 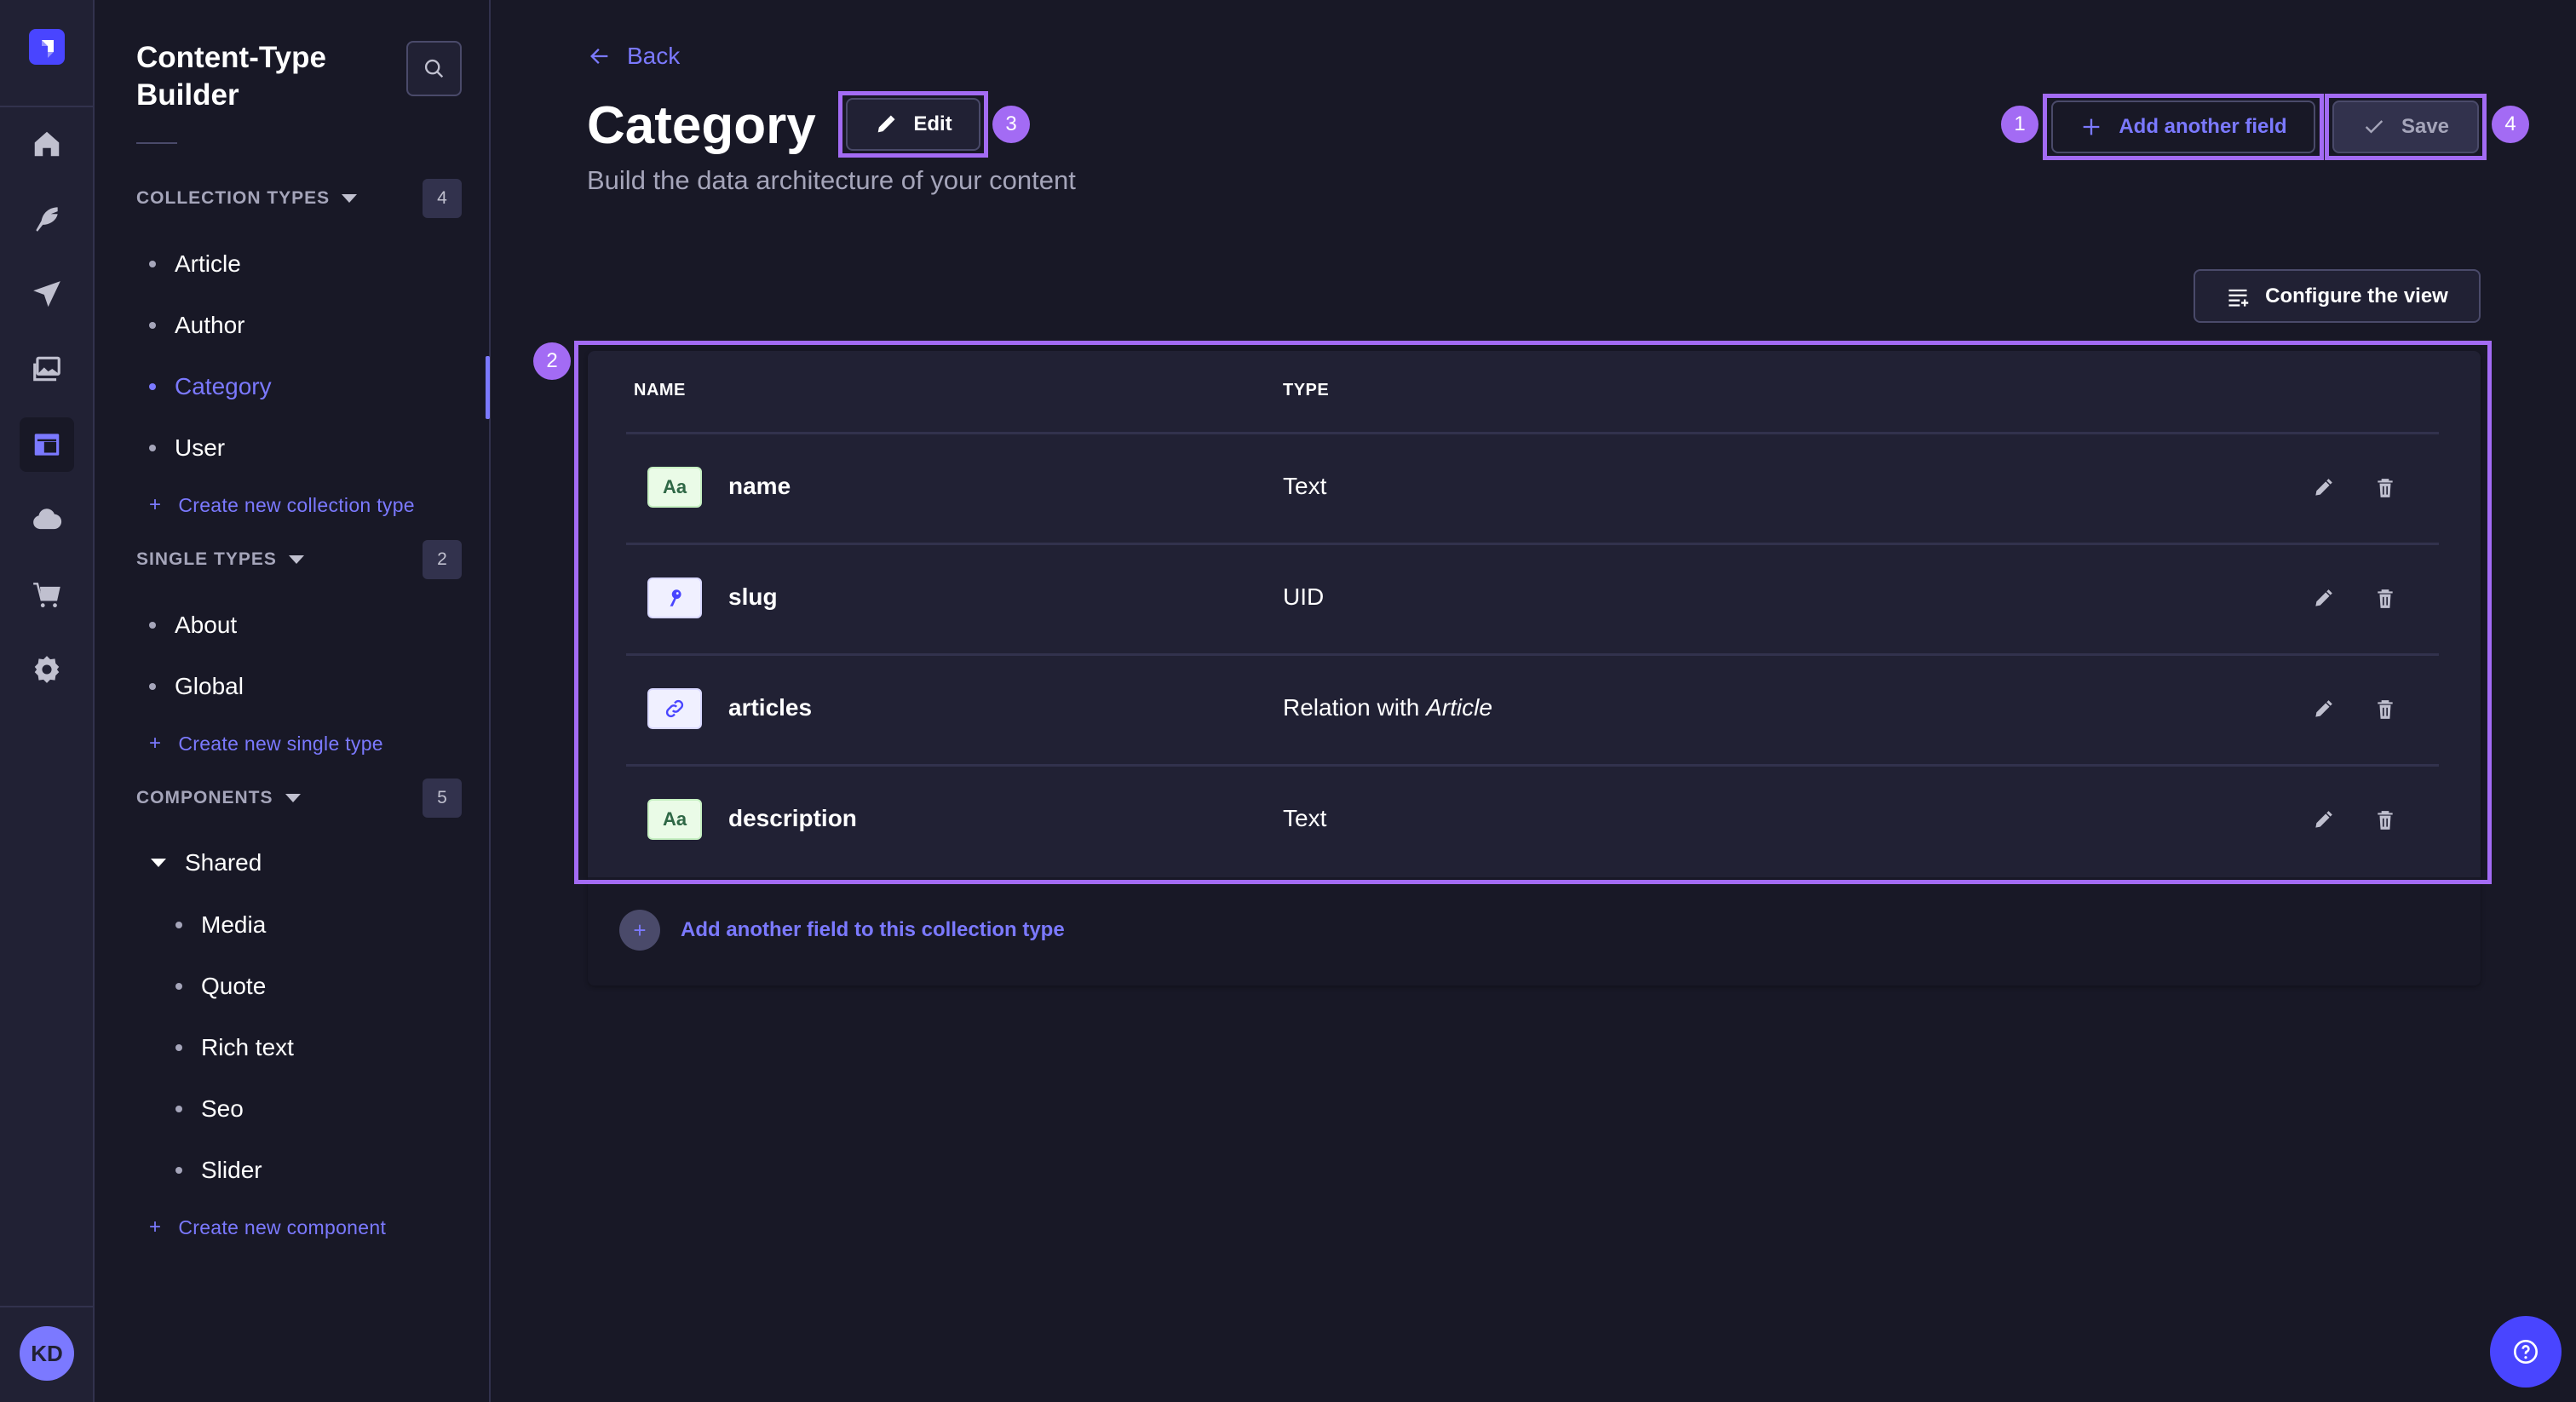 I want to click on sidebar-item-rich-text: Rich text, so click(x=234, y=1048).